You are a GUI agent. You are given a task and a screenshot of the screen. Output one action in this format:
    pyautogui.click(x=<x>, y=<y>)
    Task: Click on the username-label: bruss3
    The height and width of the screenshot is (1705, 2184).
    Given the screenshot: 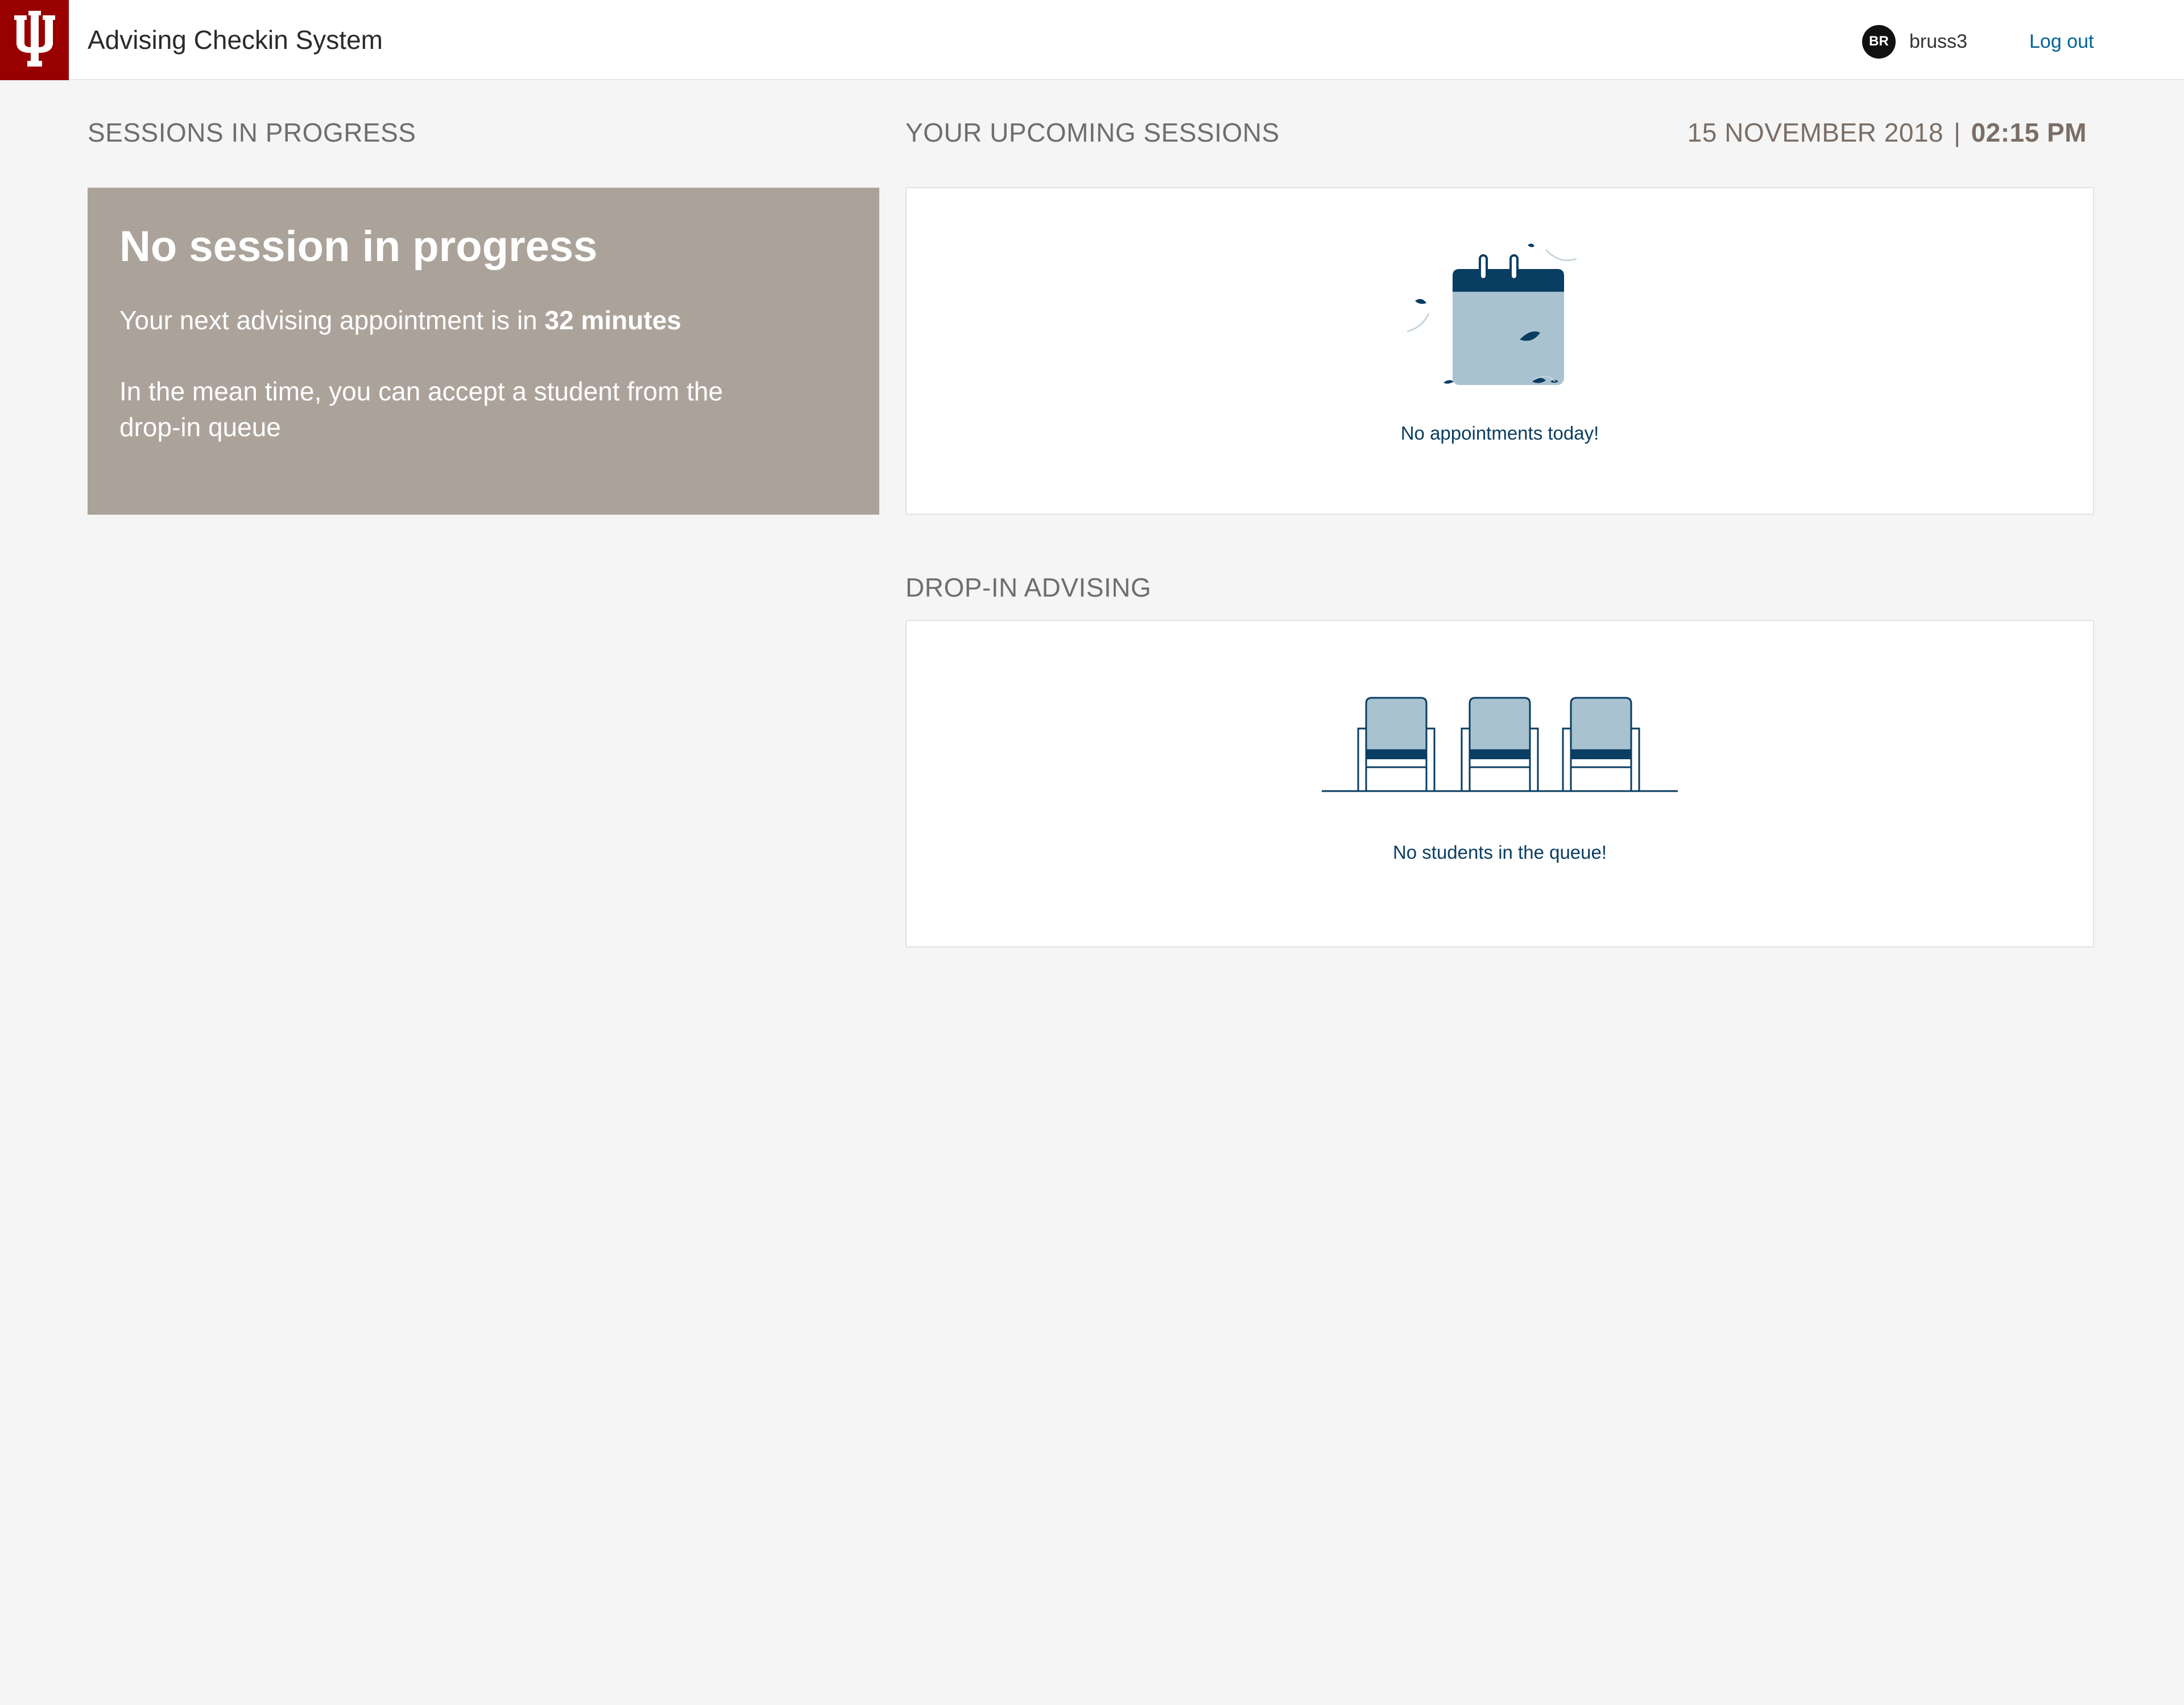 What is the action you would take?
    pyautogui.click(x=1938, y=41)
    